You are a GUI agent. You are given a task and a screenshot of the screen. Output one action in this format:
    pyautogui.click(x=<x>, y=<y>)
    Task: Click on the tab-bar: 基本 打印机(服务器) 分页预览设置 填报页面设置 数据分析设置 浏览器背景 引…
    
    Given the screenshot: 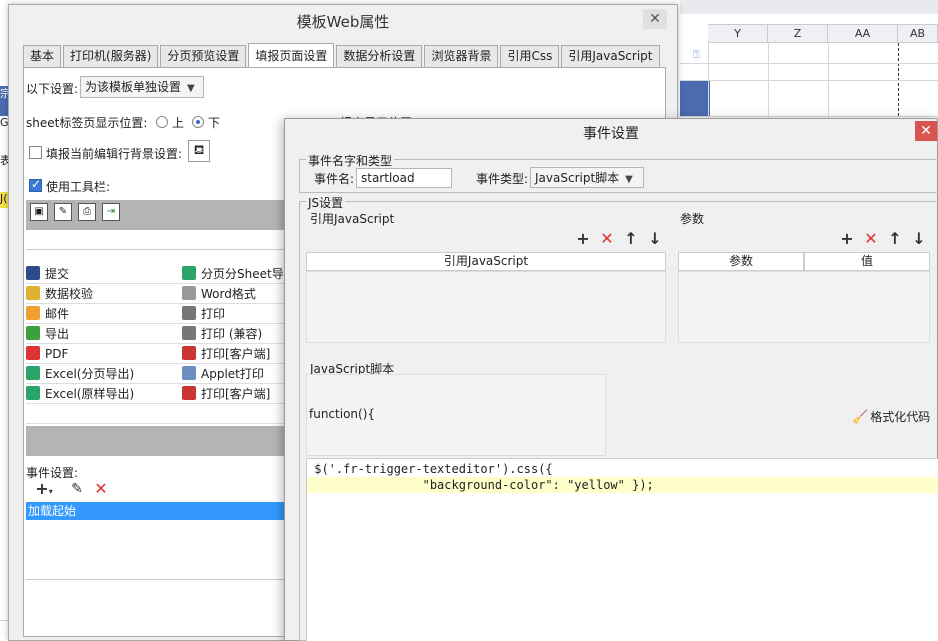 What is the action you would take?
    pyautogui.click(x=342, y=55)
    